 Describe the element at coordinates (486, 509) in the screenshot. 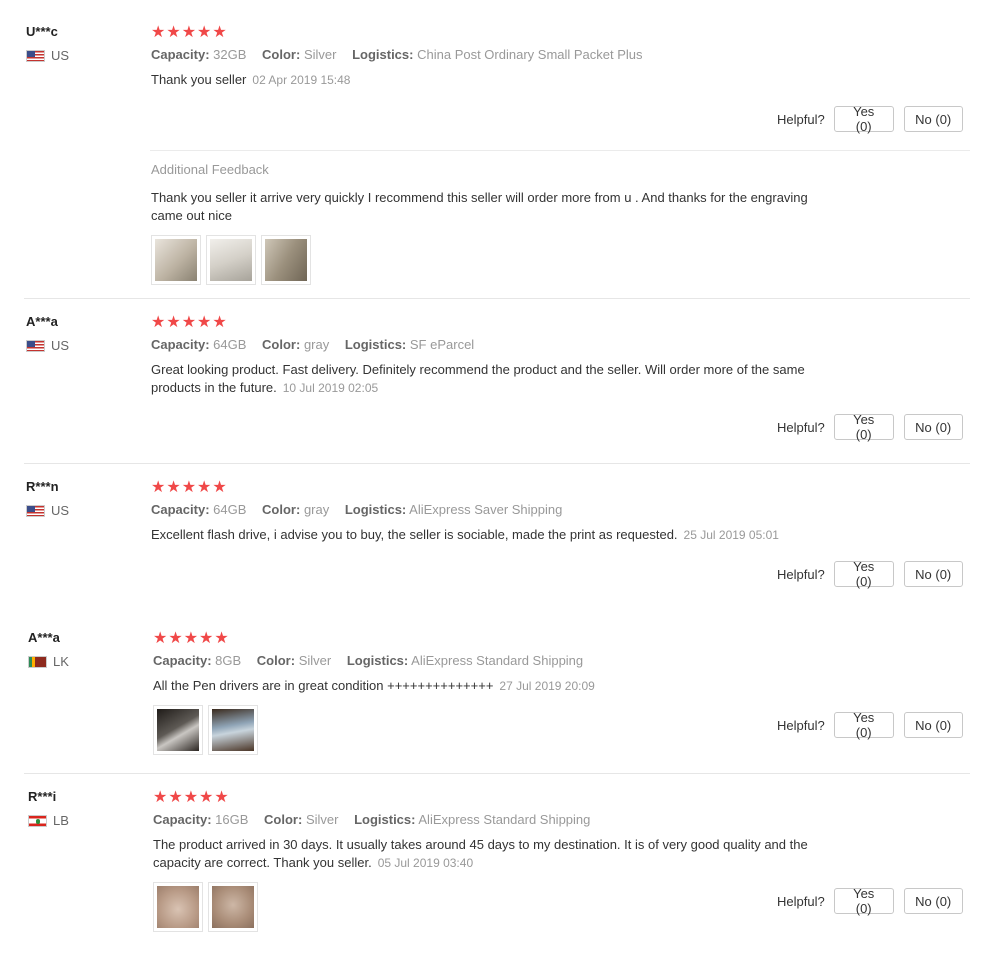

I see `logistics-value: AliExpress Saver Shipping` at that location.